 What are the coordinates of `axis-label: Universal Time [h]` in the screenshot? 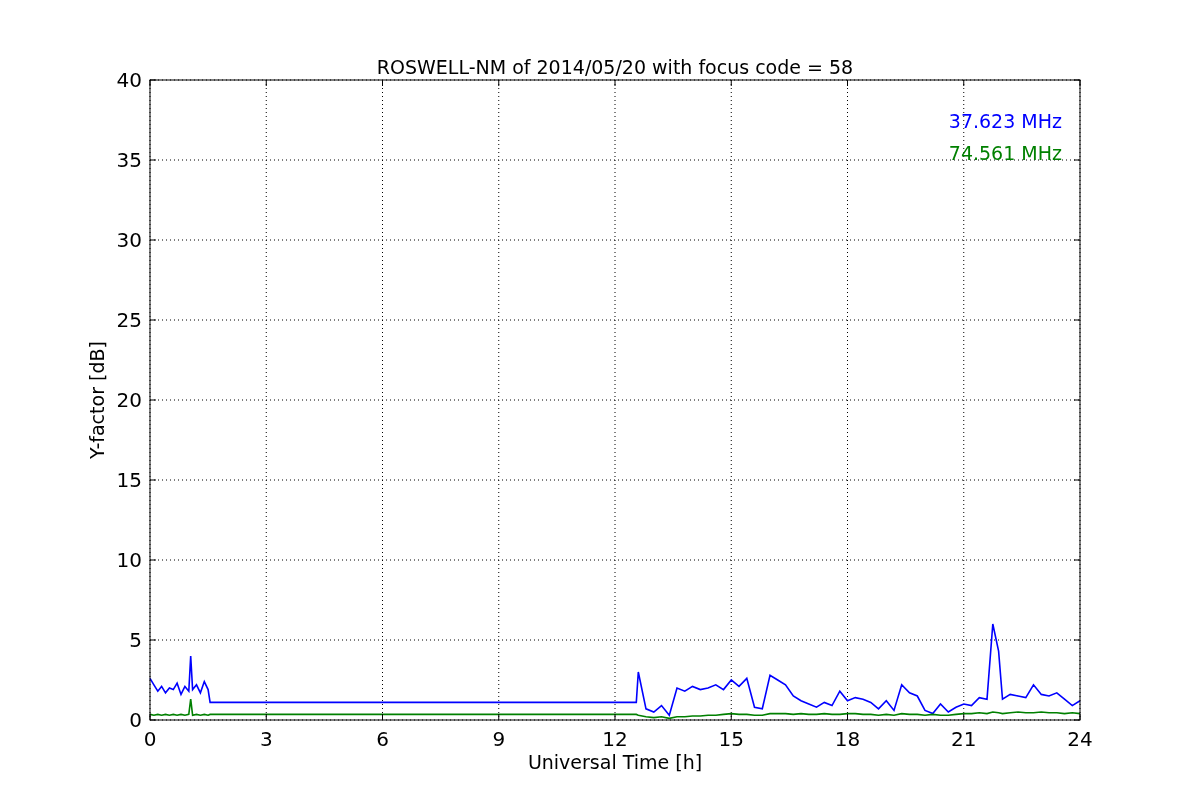 It's located at (615, 762).